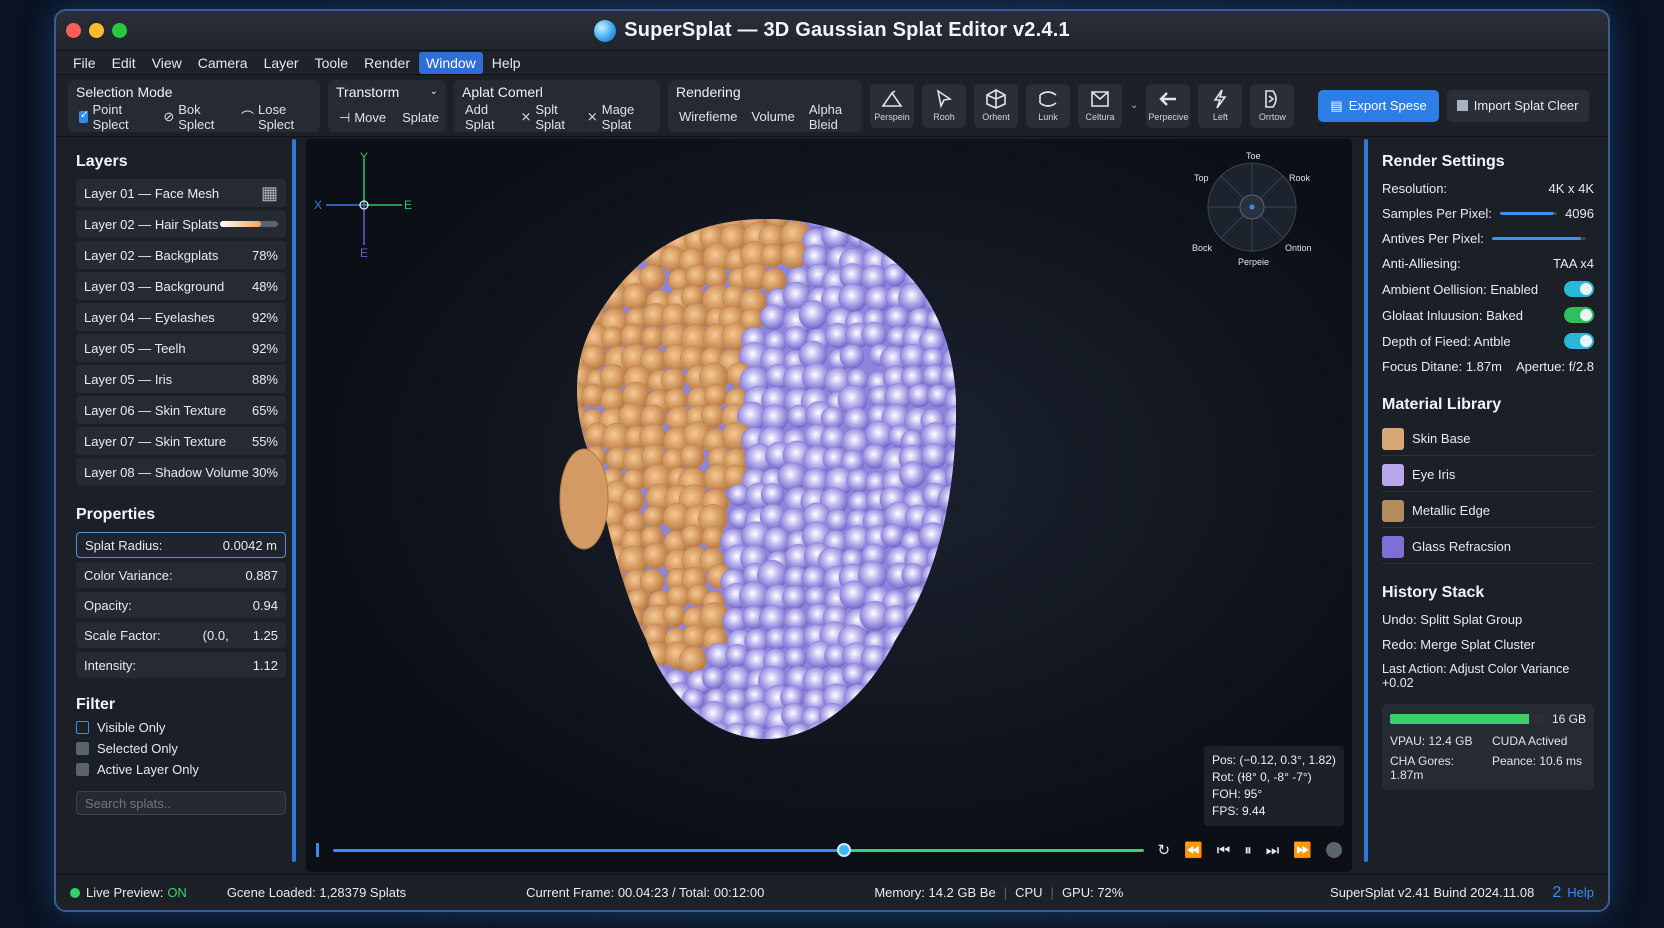 Image resolution: width=1664 pixels, height=928 pixels. I want to click on layer-row: Layer 03 — Background 48%, so click(181, 286).